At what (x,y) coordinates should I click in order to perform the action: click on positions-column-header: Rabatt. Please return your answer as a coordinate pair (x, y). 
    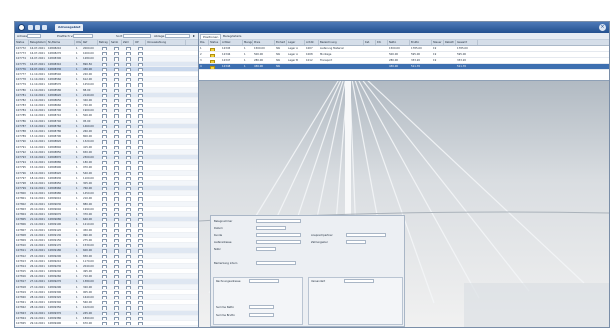
    Looking at the image, I should click on (450, 42).